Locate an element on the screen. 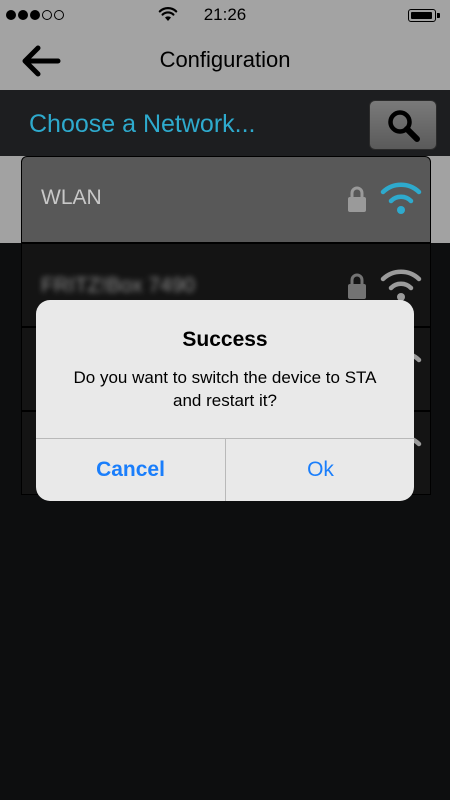 This screenshot has width=450, height=800. navigation-bar: Configuration is located at coordinates (225, 61).